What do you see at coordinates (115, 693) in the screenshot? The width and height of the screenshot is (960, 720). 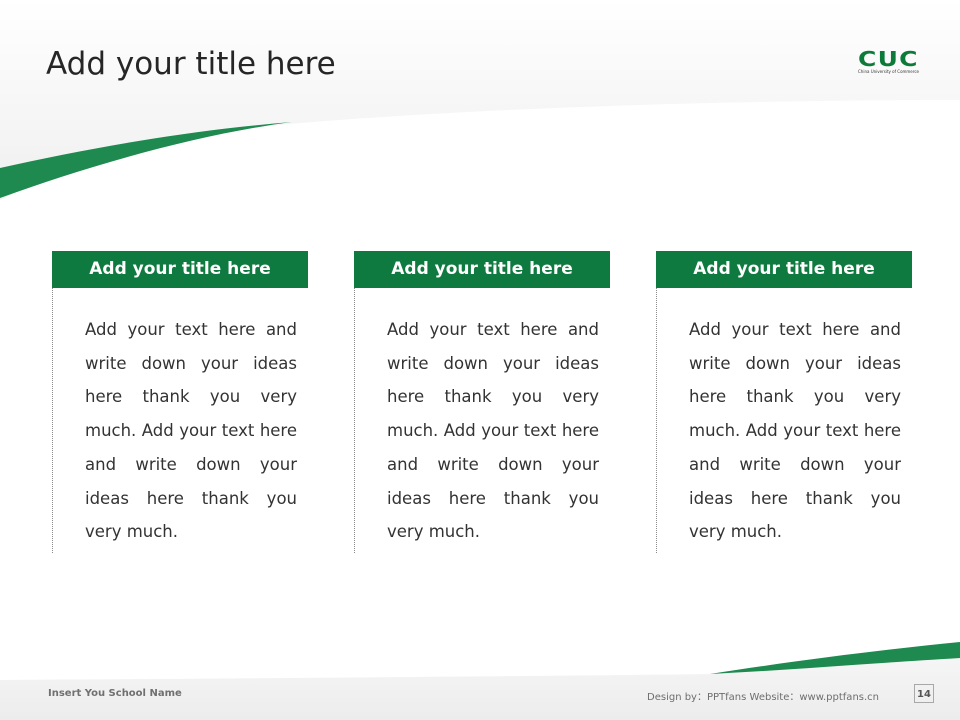 I see `school-name: Insert You School Name` at bounding box center [115, 693].